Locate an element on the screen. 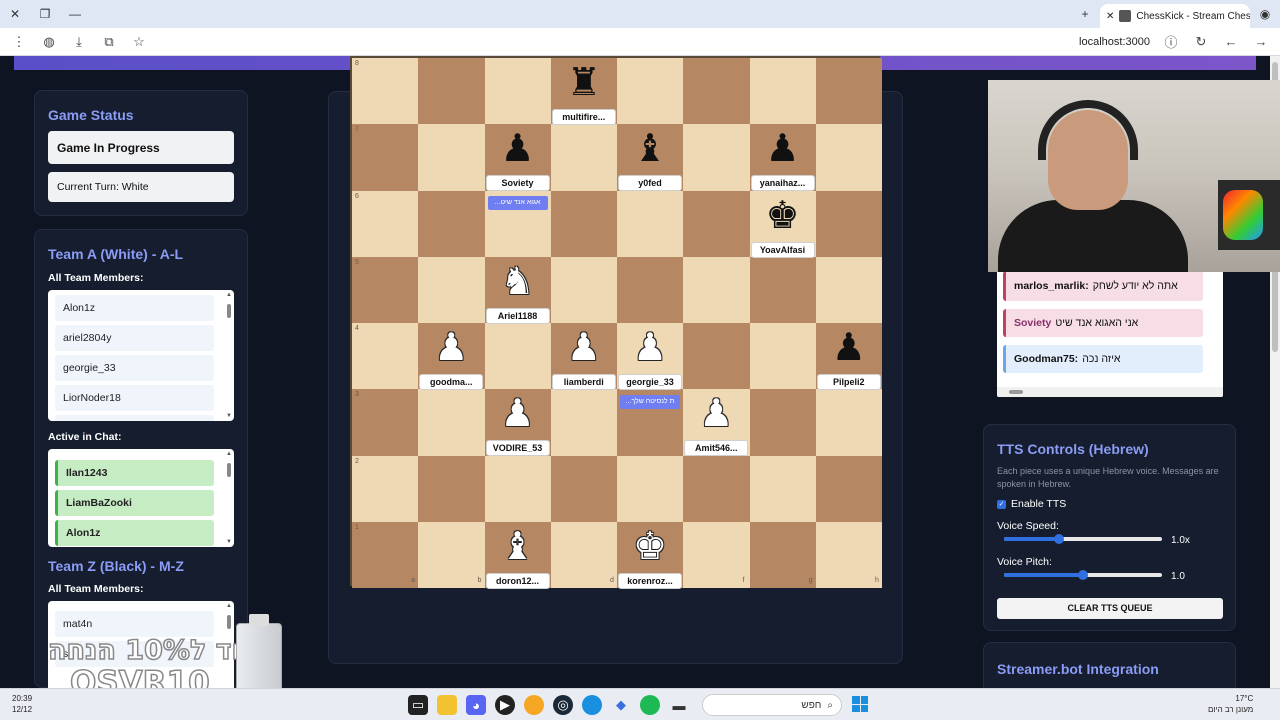 This screenshot has width=1280, height=720. tab-close-icon: ✕ is located at coordinates (1110, 16).